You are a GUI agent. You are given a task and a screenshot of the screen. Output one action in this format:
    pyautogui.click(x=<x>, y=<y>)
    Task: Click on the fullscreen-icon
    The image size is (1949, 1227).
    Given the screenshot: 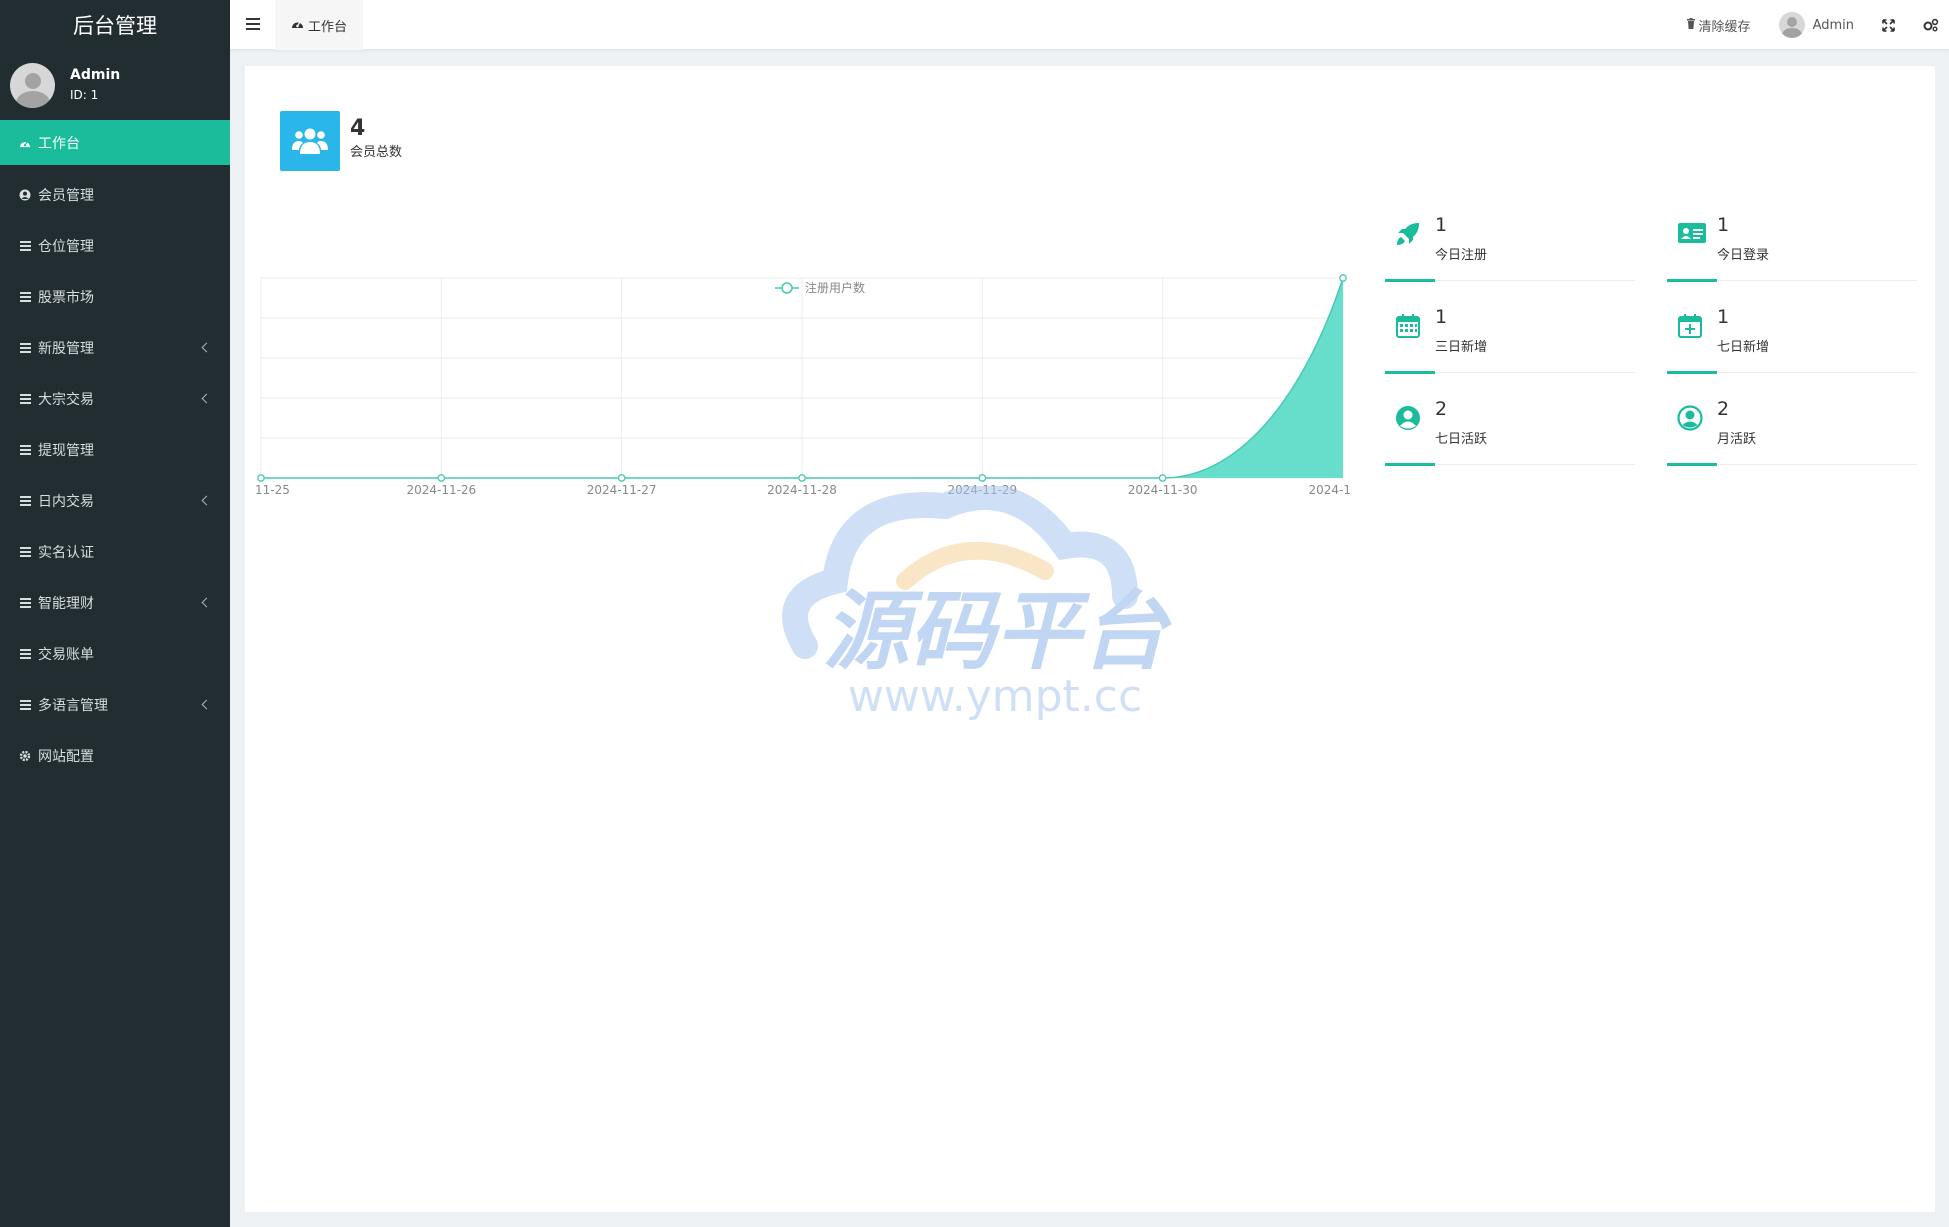 What is the action you would take?
    pyautogui.click(x=1888, y=25)
    